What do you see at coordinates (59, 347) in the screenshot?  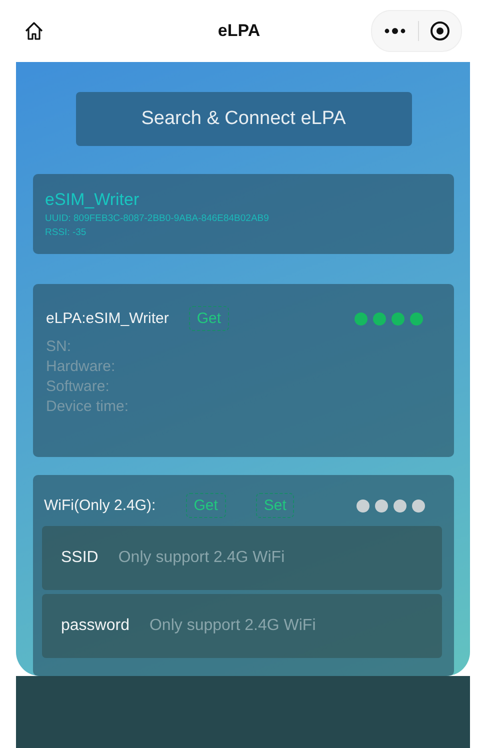 I see `info-label: SN:` at bounding box center [59, 347].